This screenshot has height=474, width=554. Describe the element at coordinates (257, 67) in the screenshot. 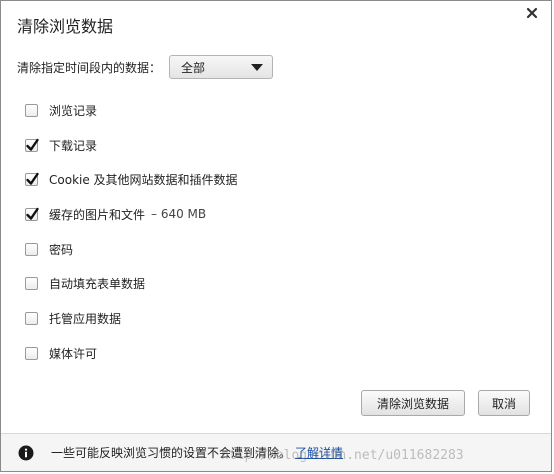

I see `chevron-down-icon` at that location.